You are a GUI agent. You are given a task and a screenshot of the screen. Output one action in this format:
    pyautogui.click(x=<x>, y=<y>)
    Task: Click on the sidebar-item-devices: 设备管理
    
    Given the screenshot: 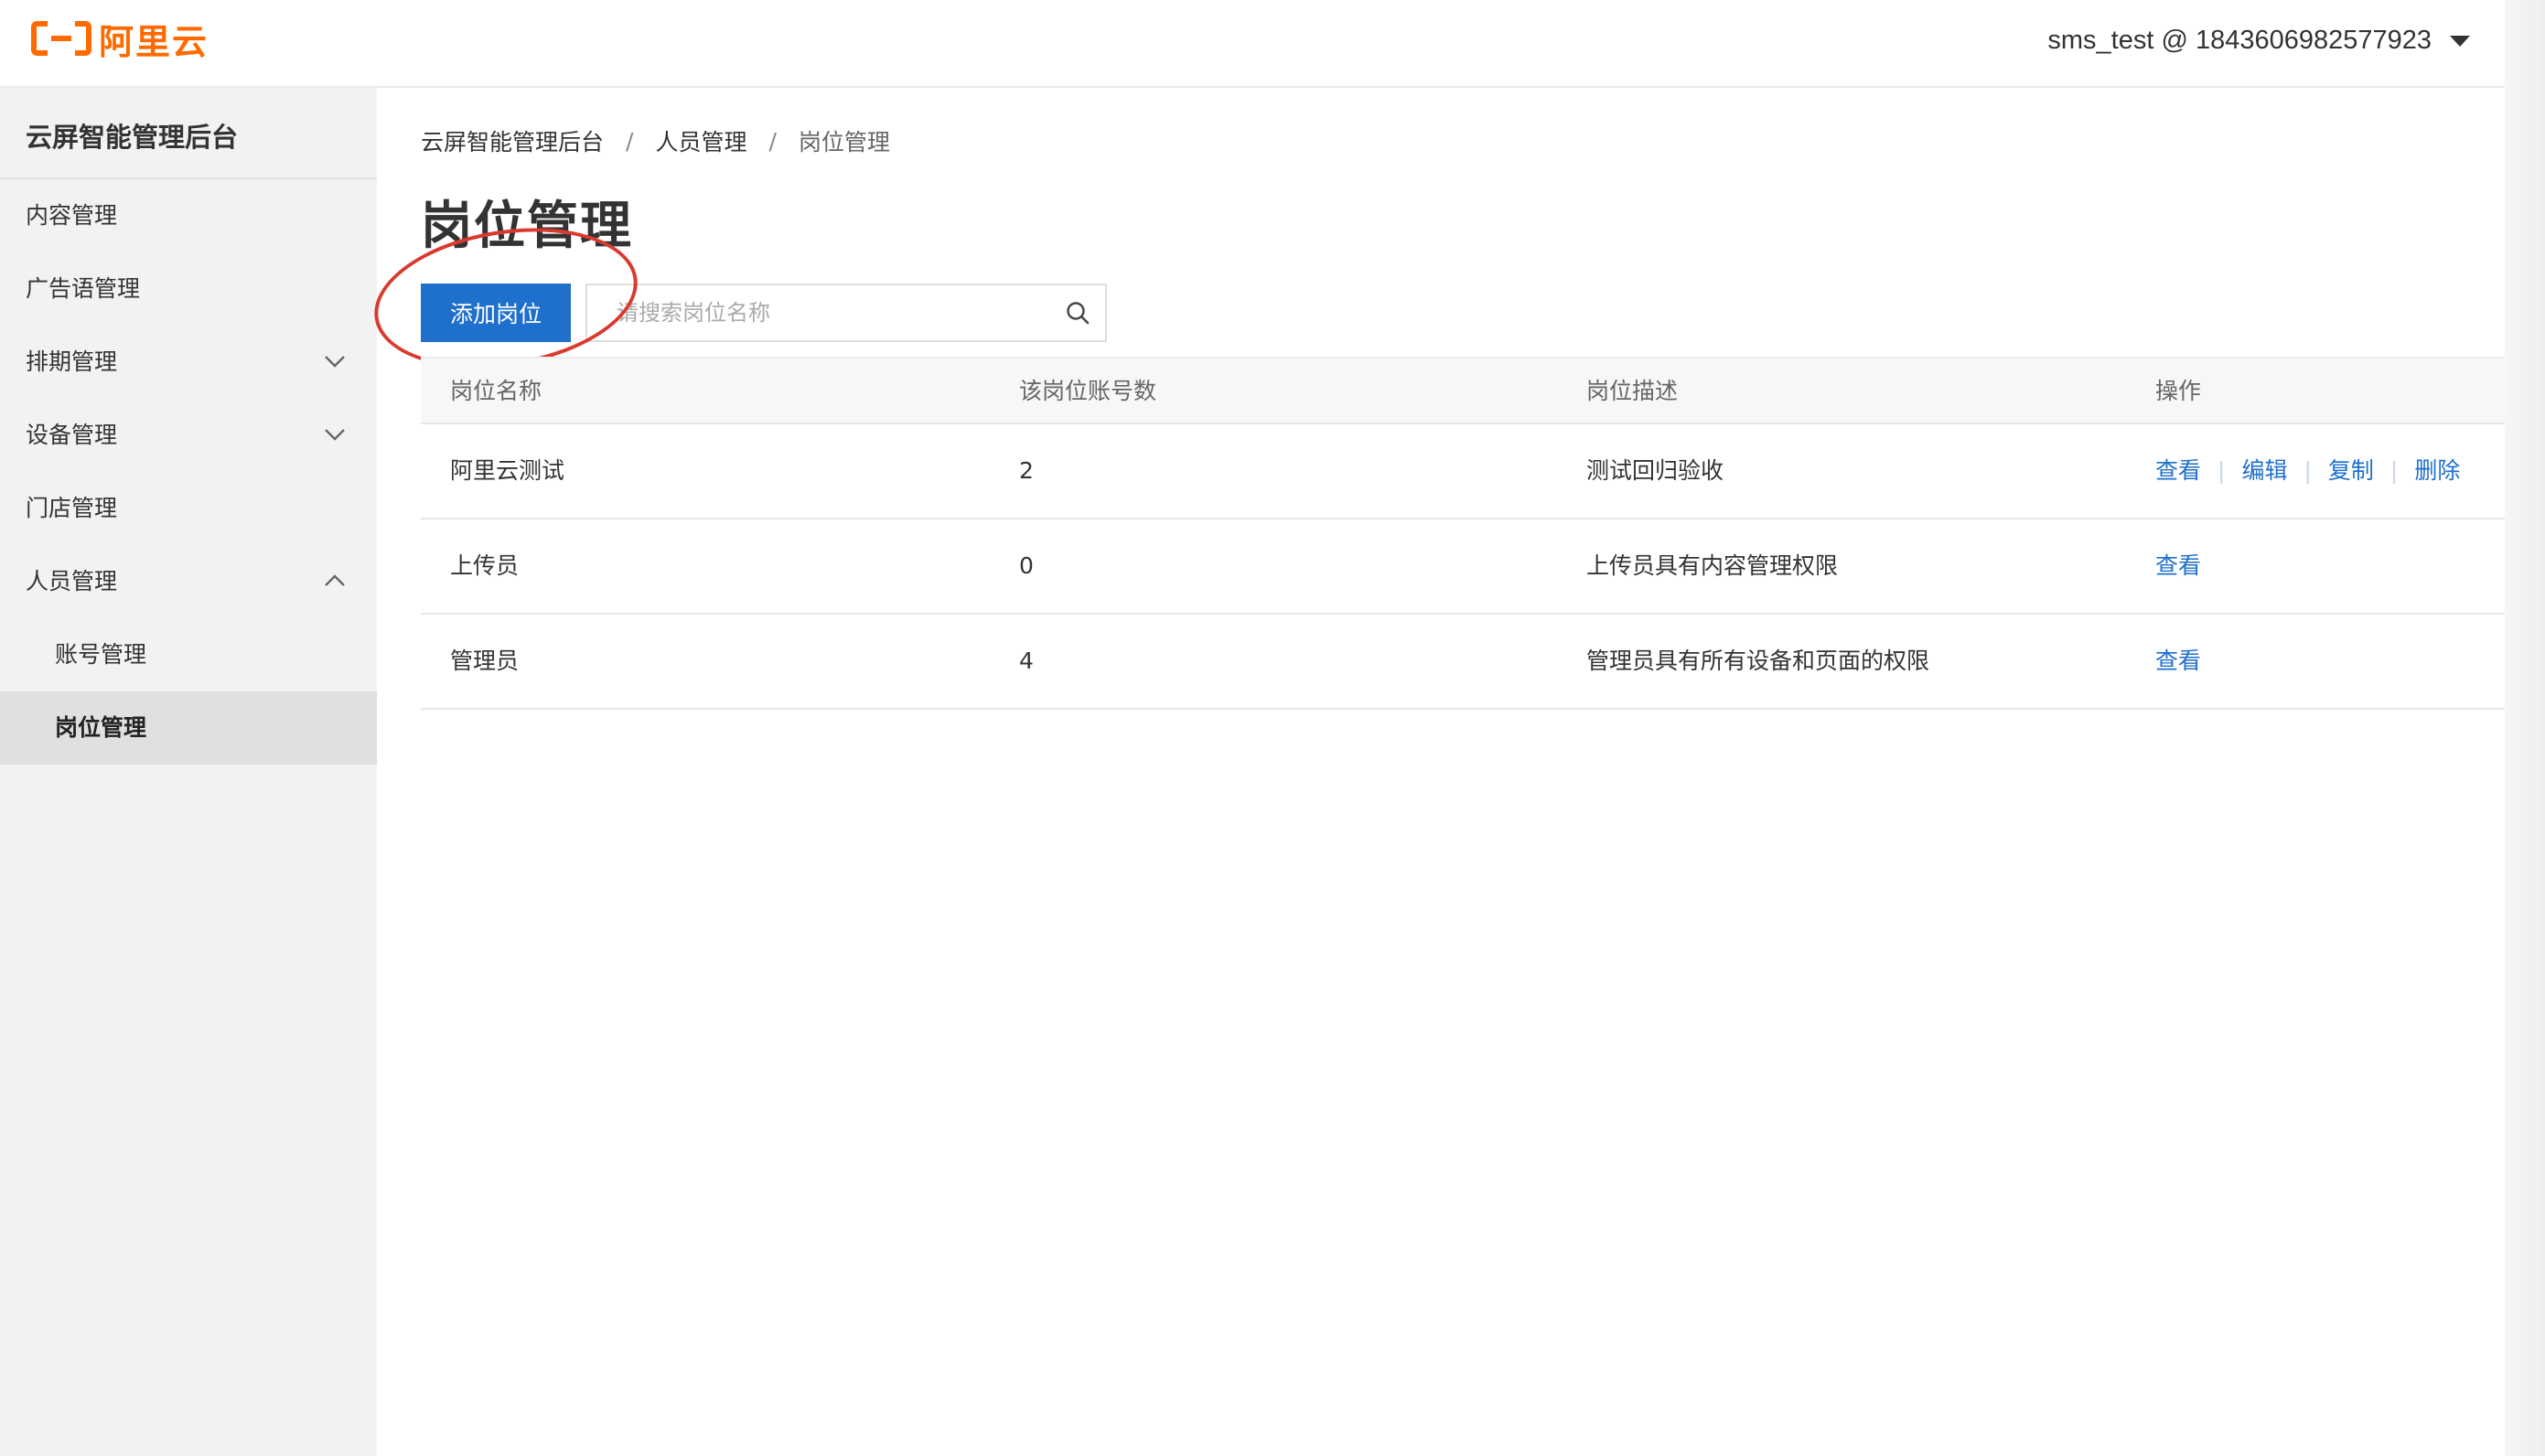 What is the action you would take?
    pyautogui.click(x=189, y=435)
    